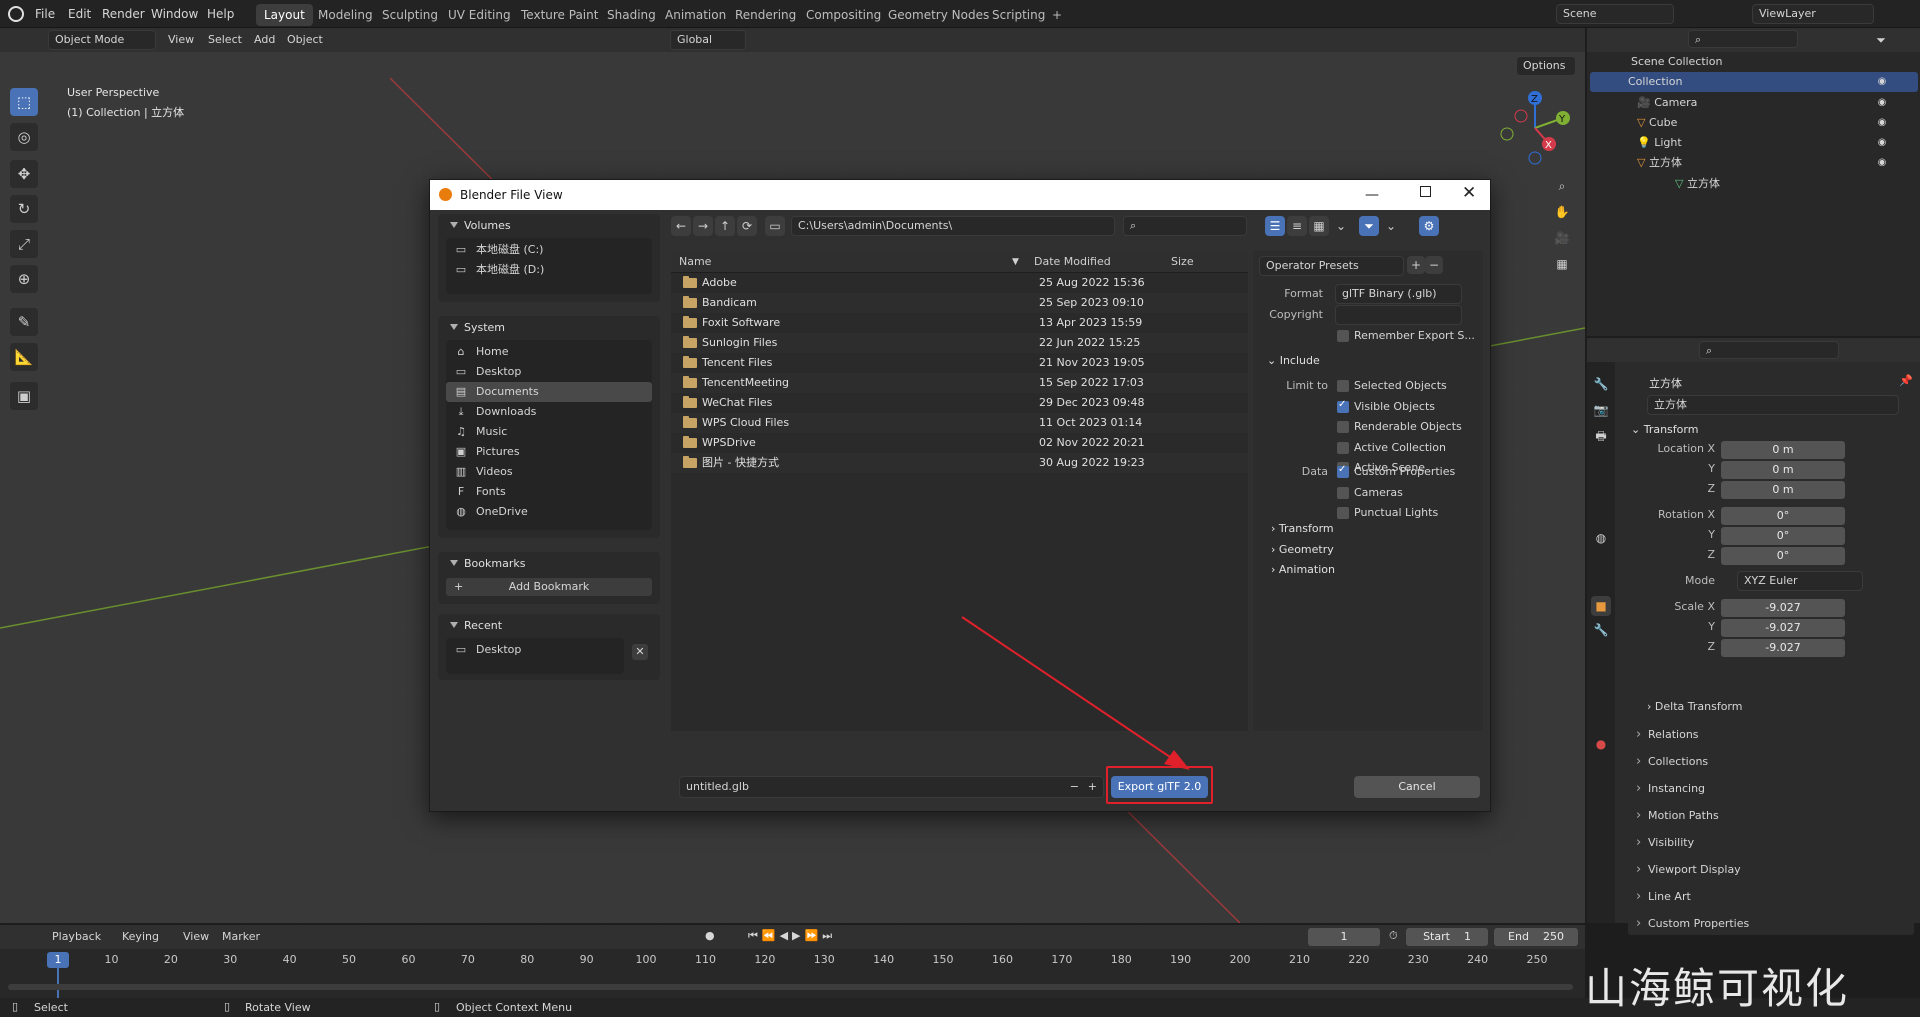 The height and width of the screenshot is (1017, 1920). I want to click on sort-down-icon: ▼, so click(1015, 262).